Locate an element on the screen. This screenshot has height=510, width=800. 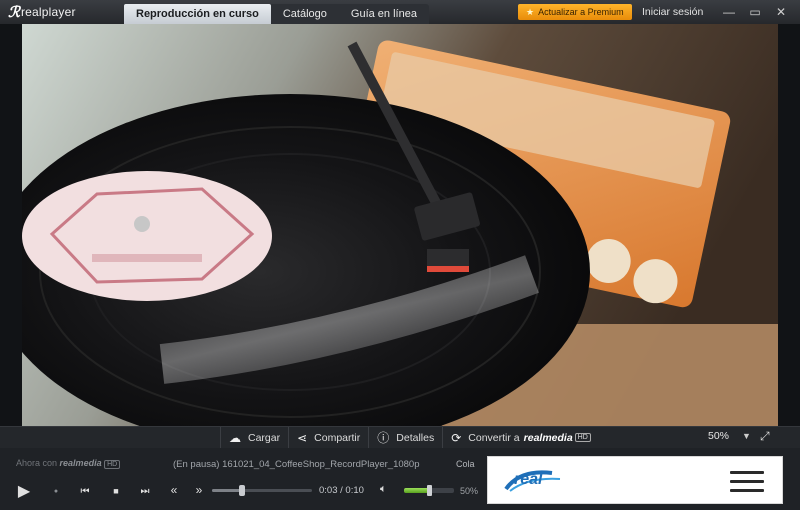
upload-button: ☁ Cargar is located at coordinates (254, 437).